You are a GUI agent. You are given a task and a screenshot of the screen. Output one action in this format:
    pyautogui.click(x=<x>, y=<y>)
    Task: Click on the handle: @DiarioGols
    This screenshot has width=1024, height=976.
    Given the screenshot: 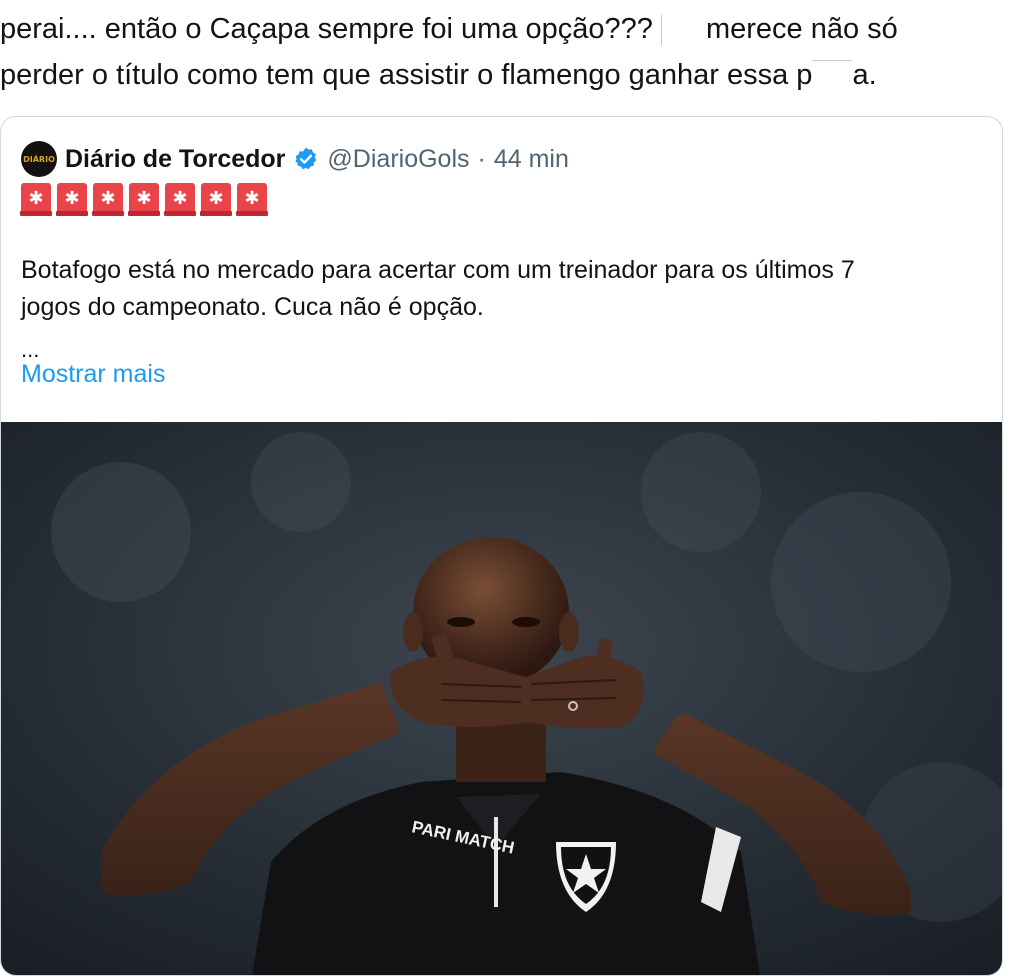 What is the action you would take?
    pyautogui.click(x=398, y=159)
    